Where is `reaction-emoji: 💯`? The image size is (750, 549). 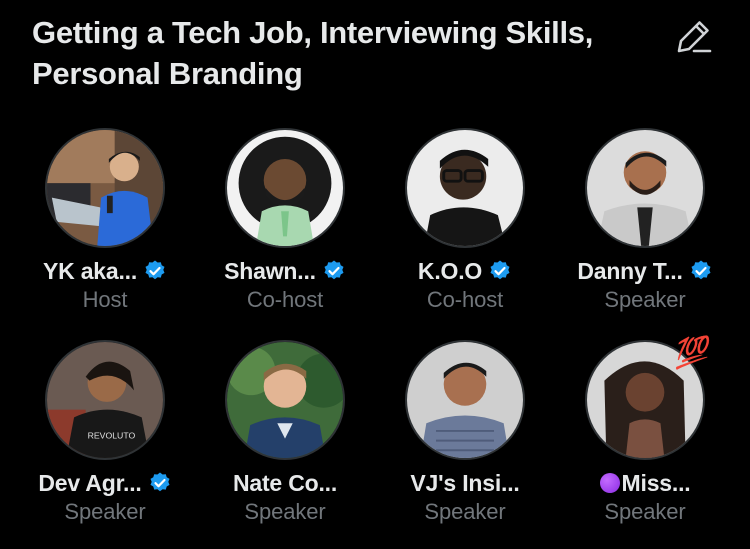
reaction-emoji: 💯 is located at coordinates (690, 352).